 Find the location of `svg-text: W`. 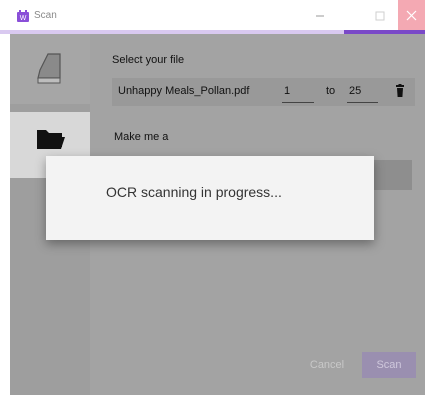

svg-text: W is located at coordinates (23, 18).